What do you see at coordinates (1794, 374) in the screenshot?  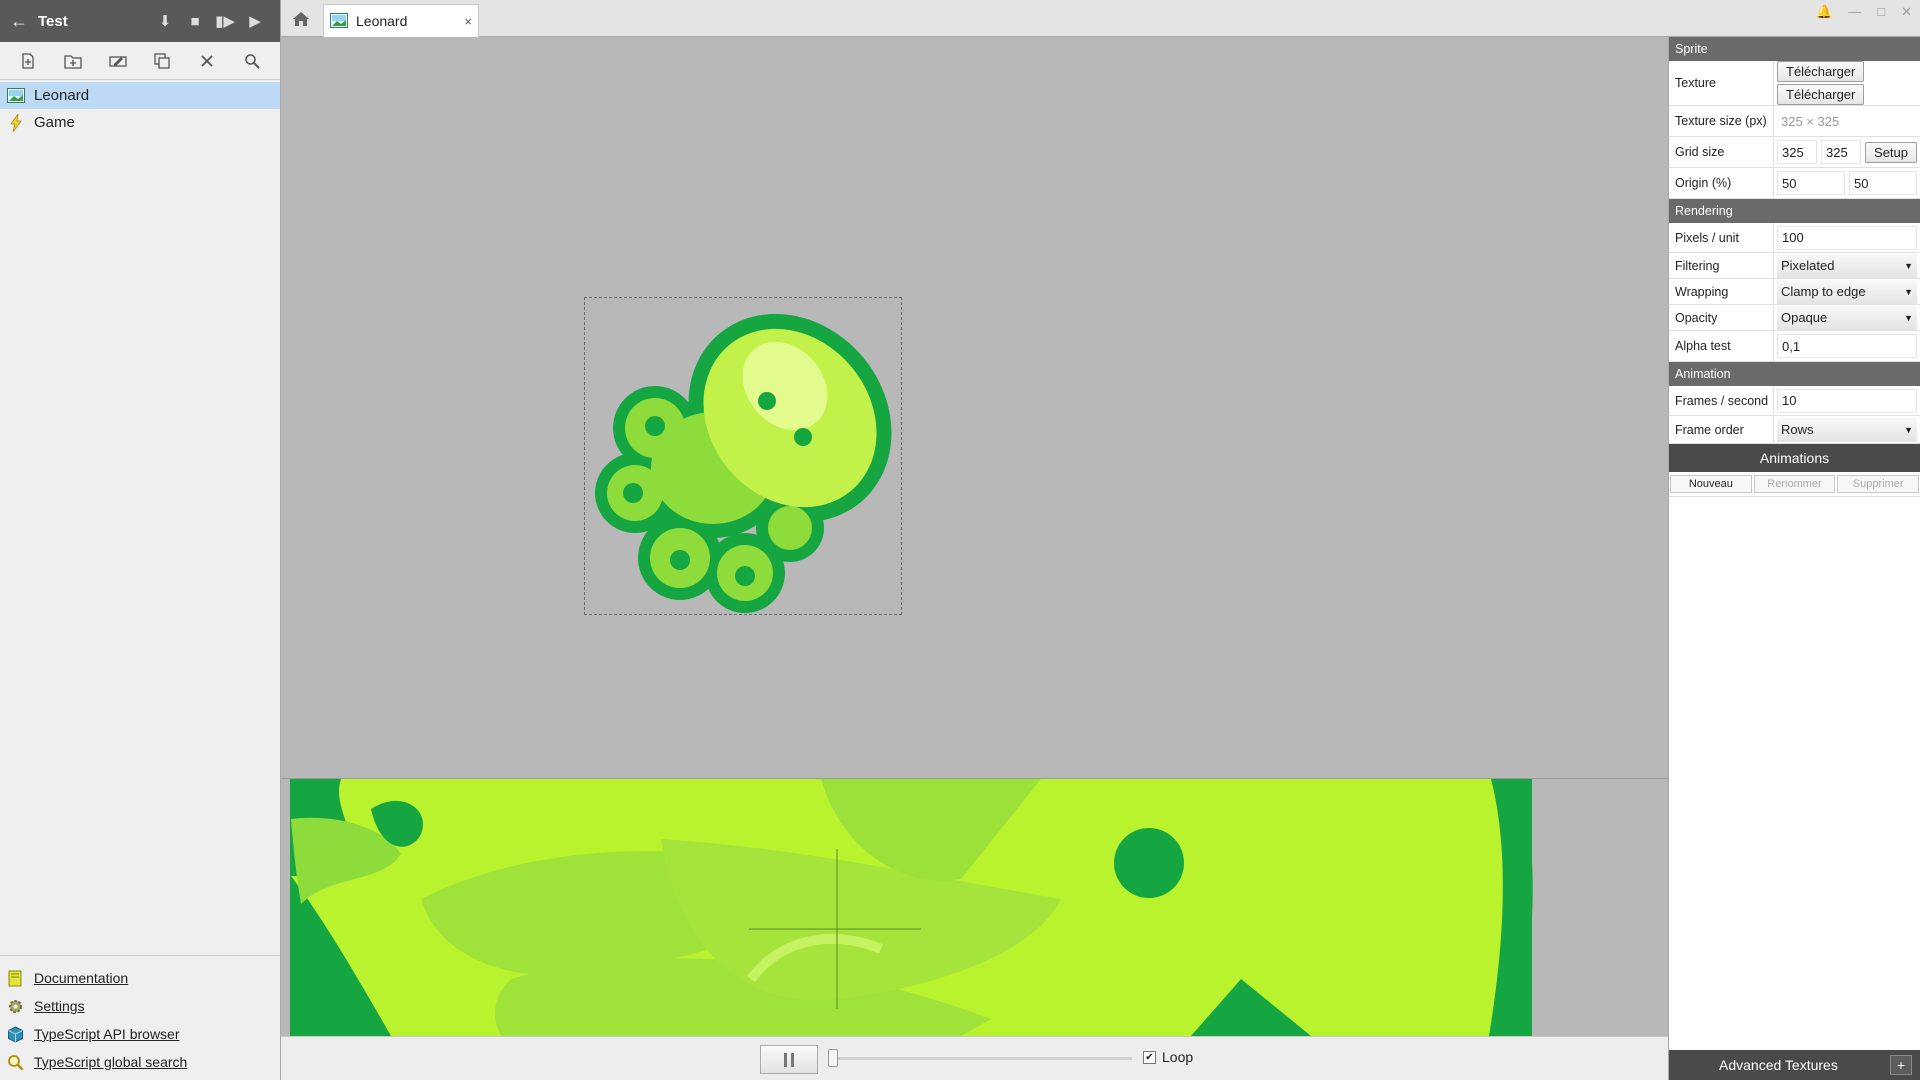 I see `section-animation: Animation` at bounding box center [1794, 374].